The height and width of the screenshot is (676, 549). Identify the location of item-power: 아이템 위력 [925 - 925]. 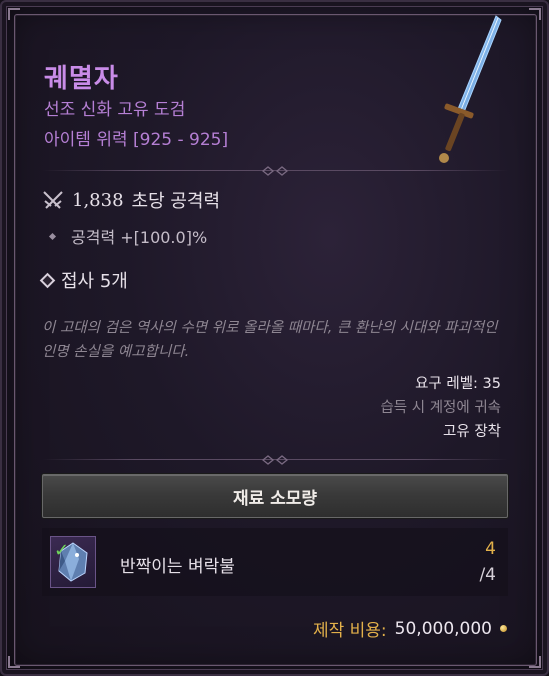
(136, 140).